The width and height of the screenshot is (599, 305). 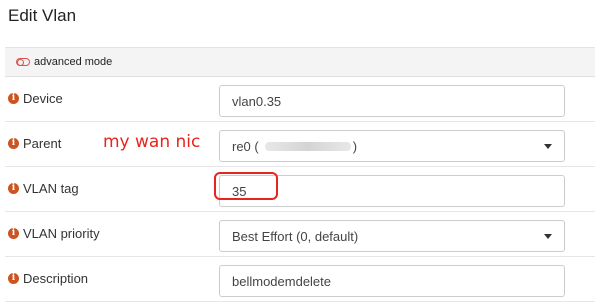 What do you see at coordinates (295, 236) in the screenshot?
I see `vlan-priority-value: Best Effort (0, default)` at bounding box center [295, 236].